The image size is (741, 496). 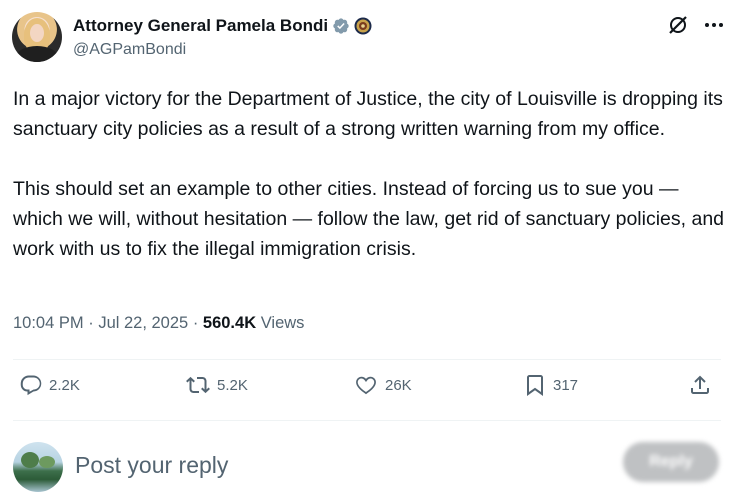 What do you see at coordinates (366, 385) in the screenshot?
I see `like-icon` at bounding box center [366, 385].